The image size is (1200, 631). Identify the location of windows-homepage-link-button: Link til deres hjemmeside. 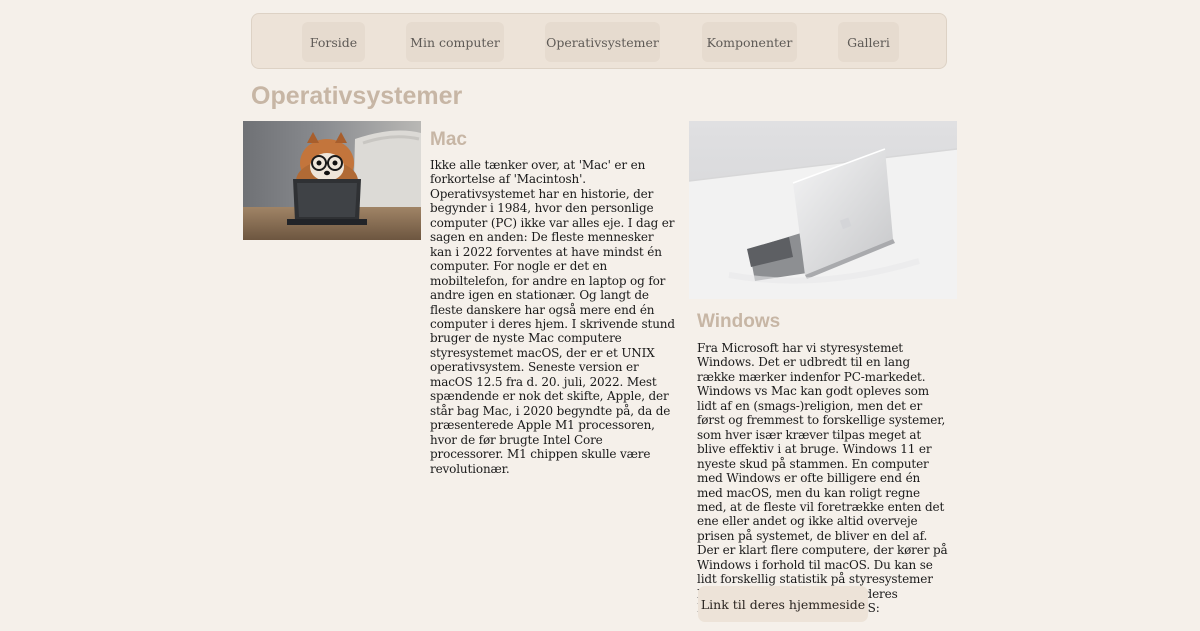
(783, 604).